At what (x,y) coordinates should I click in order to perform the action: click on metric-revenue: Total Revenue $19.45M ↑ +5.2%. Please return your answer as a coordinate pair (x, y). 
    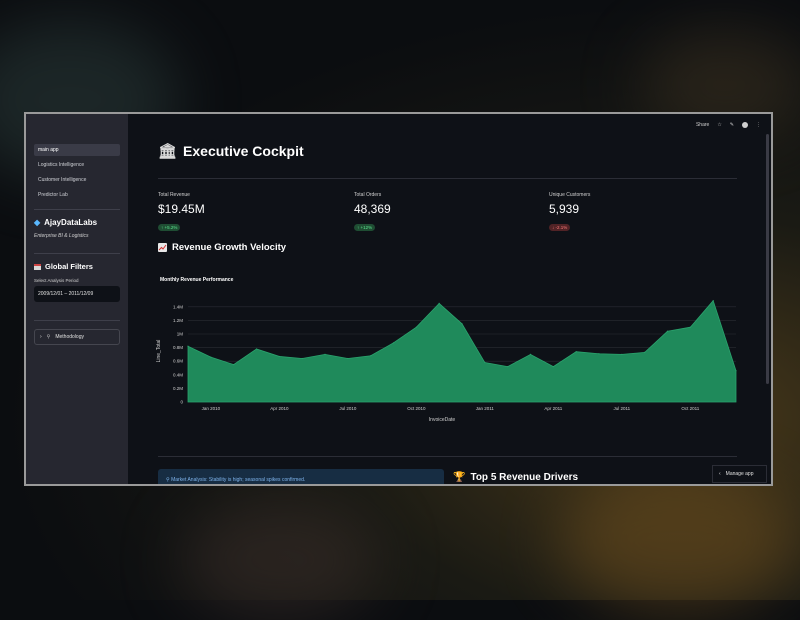
    Looking at the image, I should click on (181, 213).